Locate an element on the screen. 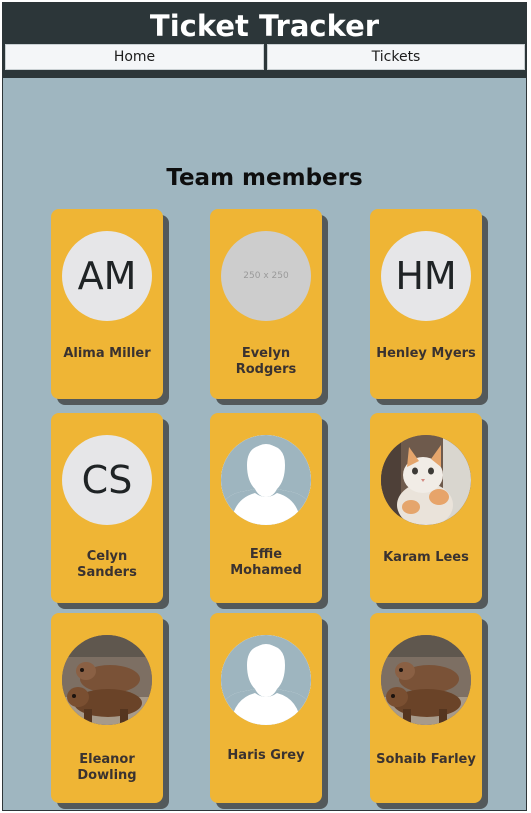 The width and height of the screenshot is (531, 813). member-card: 250 x 250 Evelyn Rodgers is located at coordinates (266, 304).